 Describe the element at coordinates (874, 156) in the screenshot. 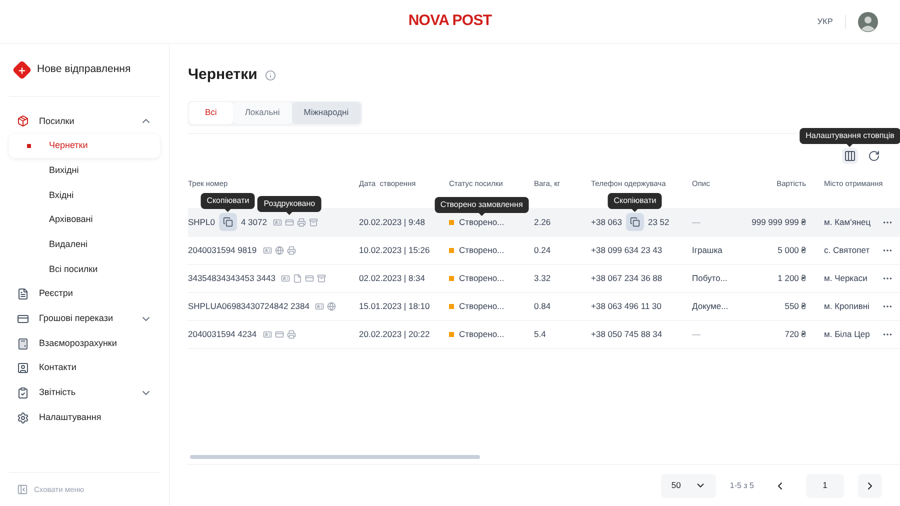

I see `refresh-icon` at that location.